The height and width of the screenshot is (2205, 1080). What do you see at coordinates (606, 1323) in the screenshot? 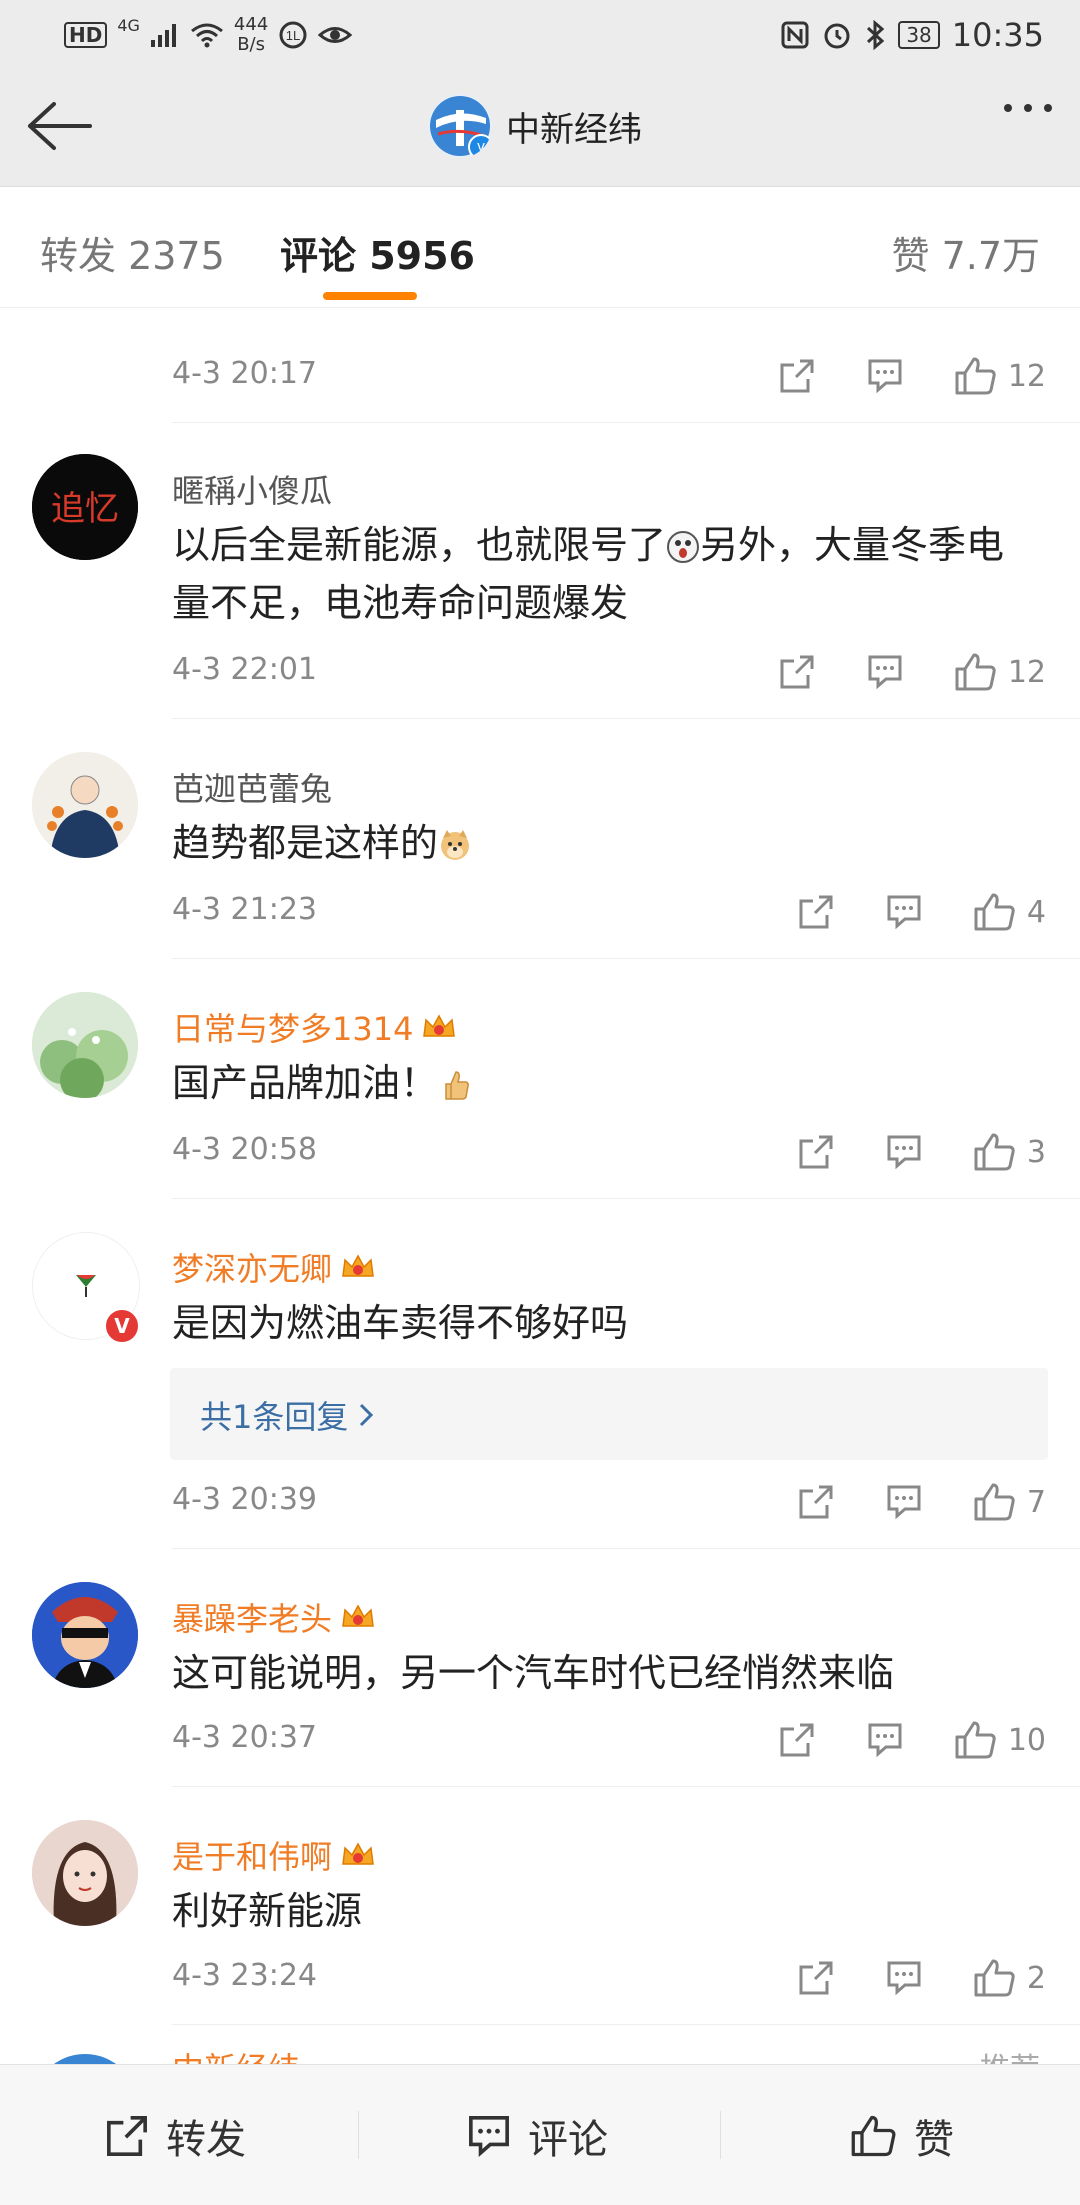
I see `comment-text: 是因为燃油车卖得不够好吗` at bounding box center [606, 1323].